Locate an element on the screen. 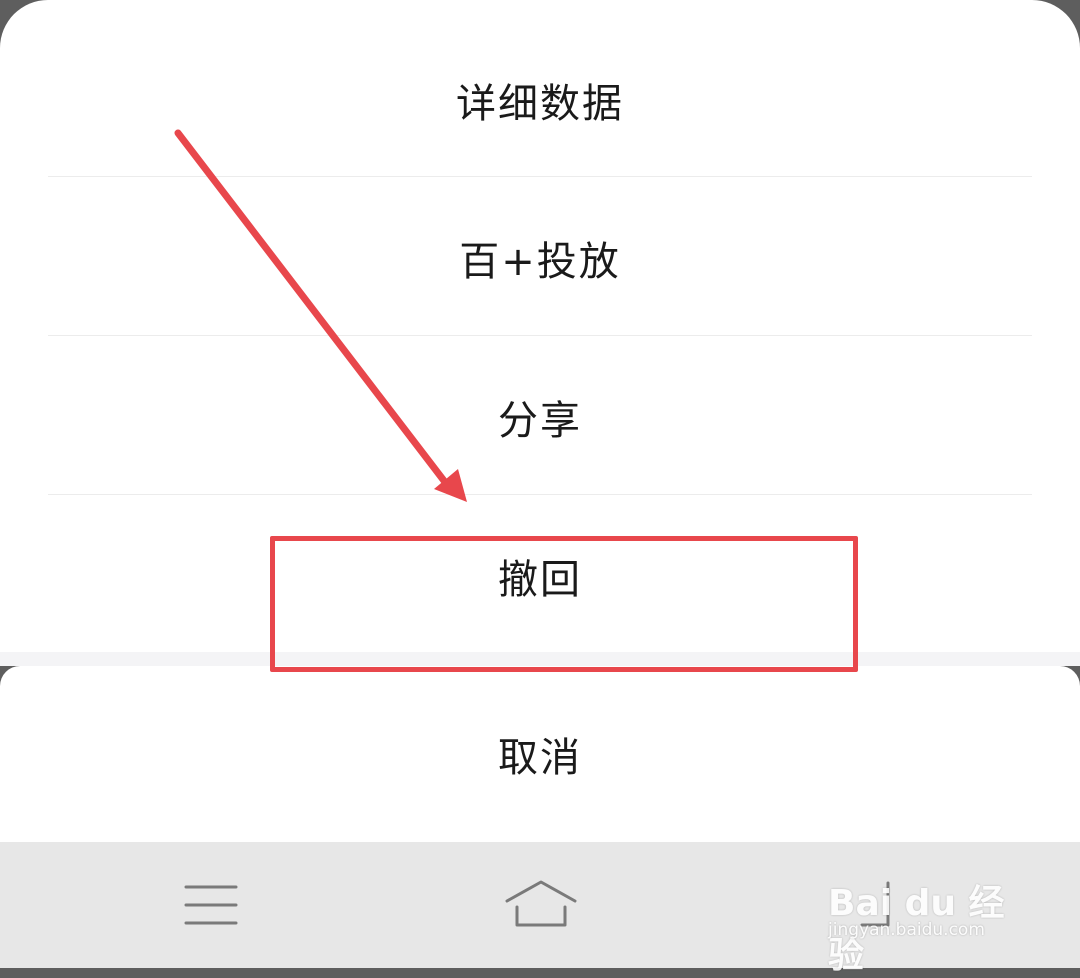  system-nav-bar is located at coordinates (540, 905).